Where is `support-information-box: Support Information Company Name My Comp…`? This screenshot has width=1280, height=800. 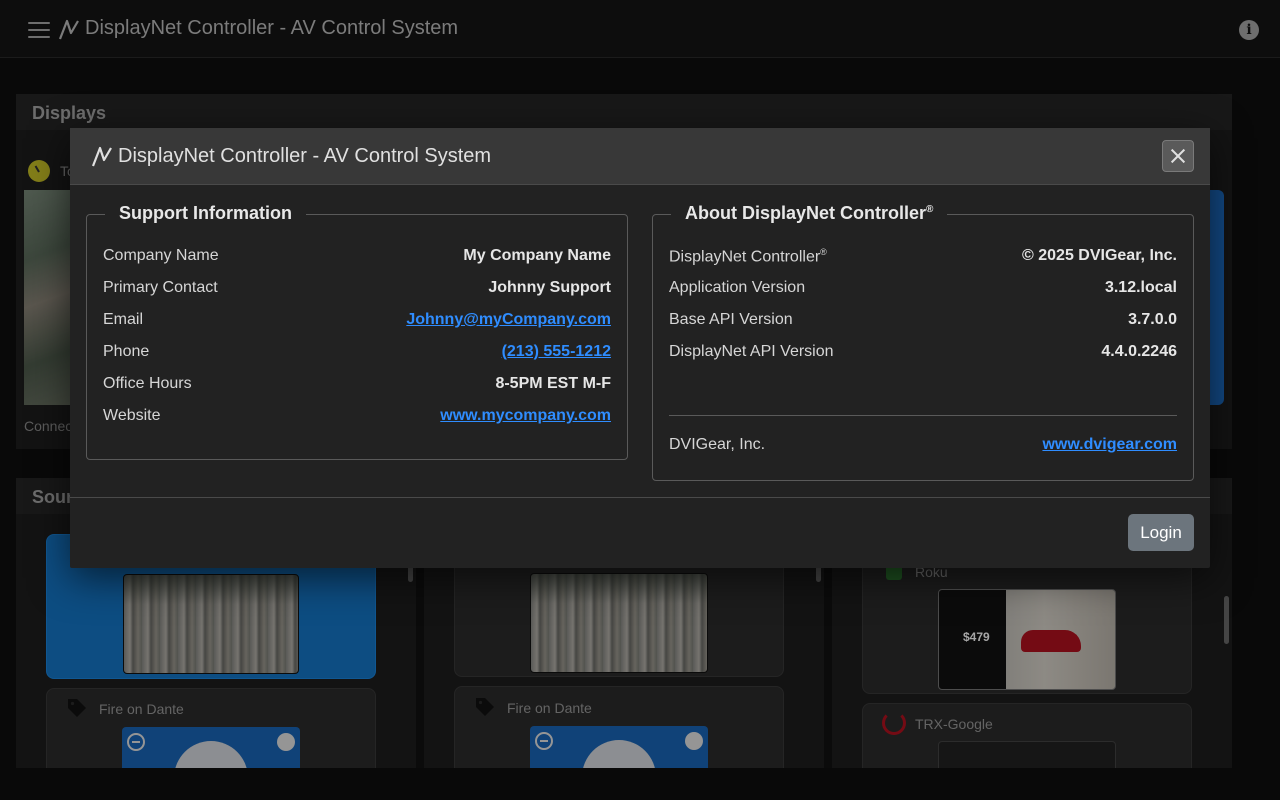 support-information-box: Support Information Company Name My Comp… is located at coordinates (357, 331).